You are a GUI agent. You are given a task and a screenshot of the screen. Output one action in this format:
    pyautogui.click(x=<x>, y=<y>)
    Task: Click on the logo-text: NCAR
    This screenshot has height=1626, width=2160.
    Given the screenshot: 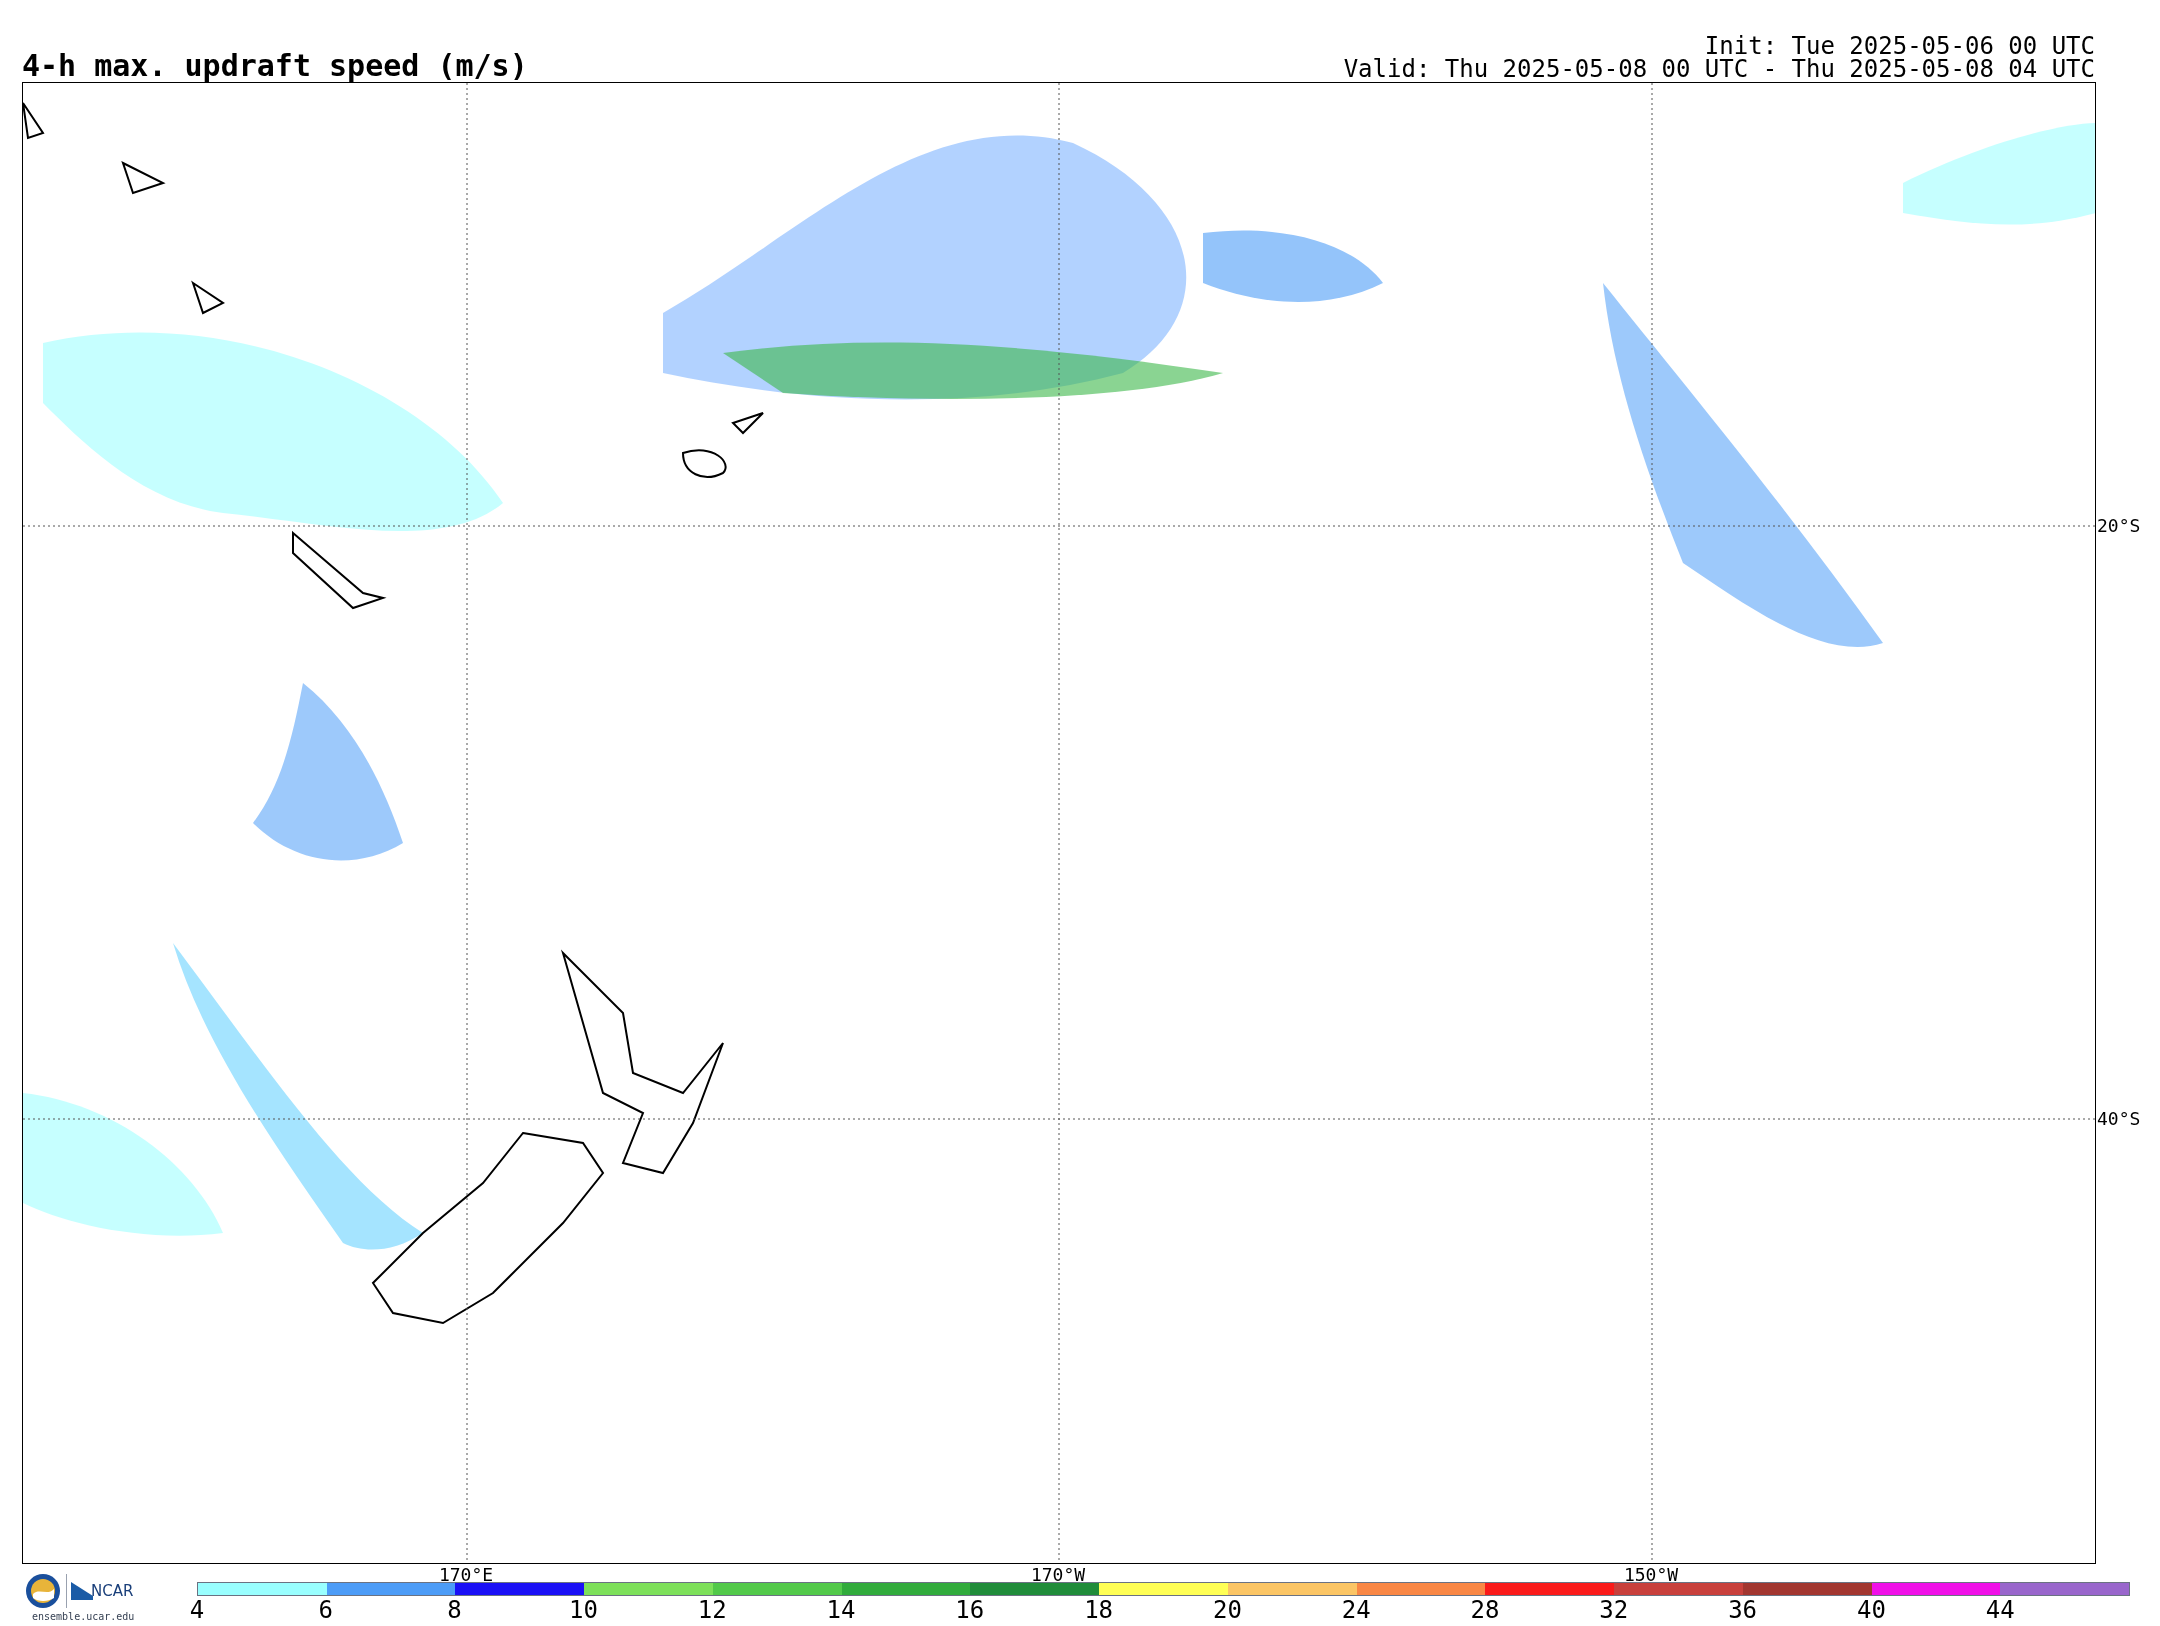 What is the action you would take?
    pyautogui.click(x=112, y=1591)
    